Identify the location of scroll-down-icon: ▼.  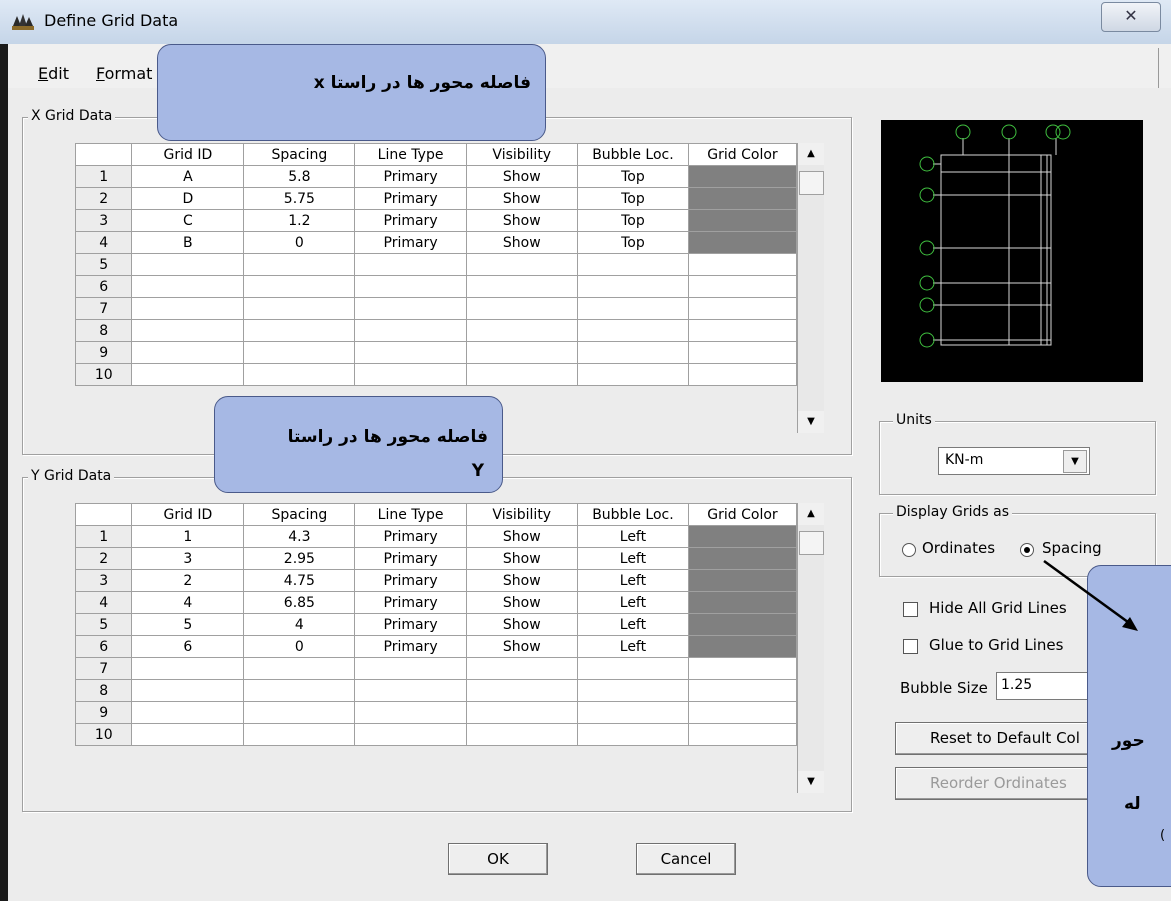
(811, 422).